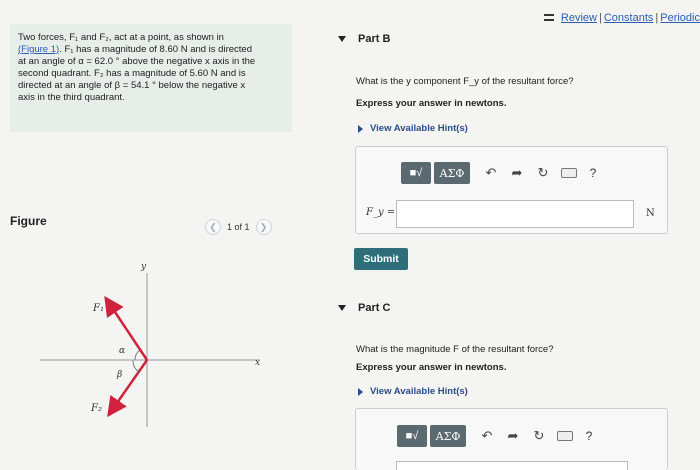  I want to click on part-b-hints-link: View Available Hint(s), so click(413, 128).